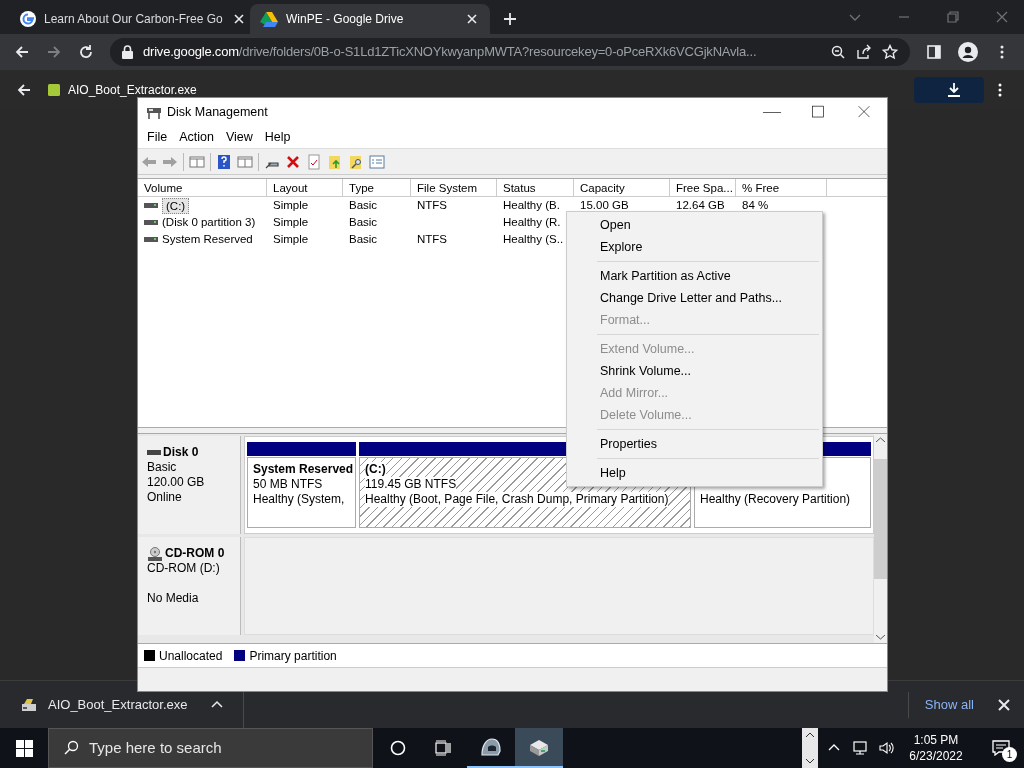 This screenshot has width=1024, height=768. Describe the element at coordinates (454, 187) in the screenshot. I see `column-header: File System` at that location.